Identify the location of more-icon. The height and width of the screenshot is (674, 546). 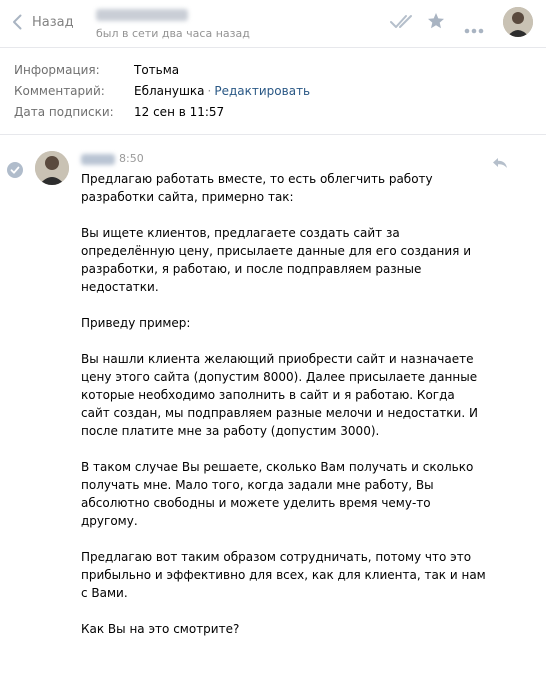
(474, 28).